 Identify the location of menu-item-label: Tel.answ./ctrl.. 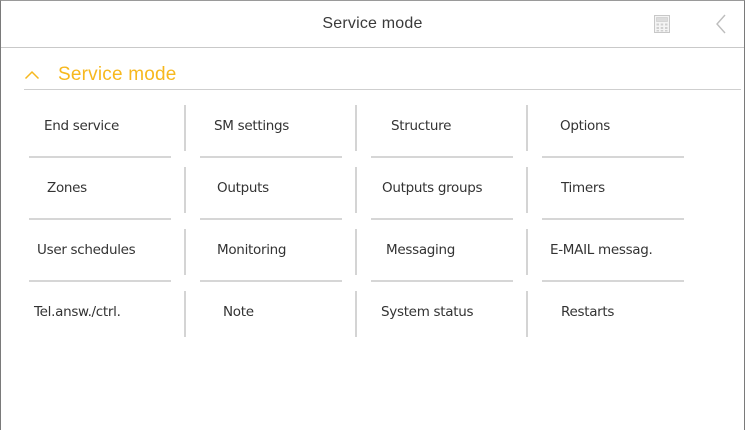
(77, 312).